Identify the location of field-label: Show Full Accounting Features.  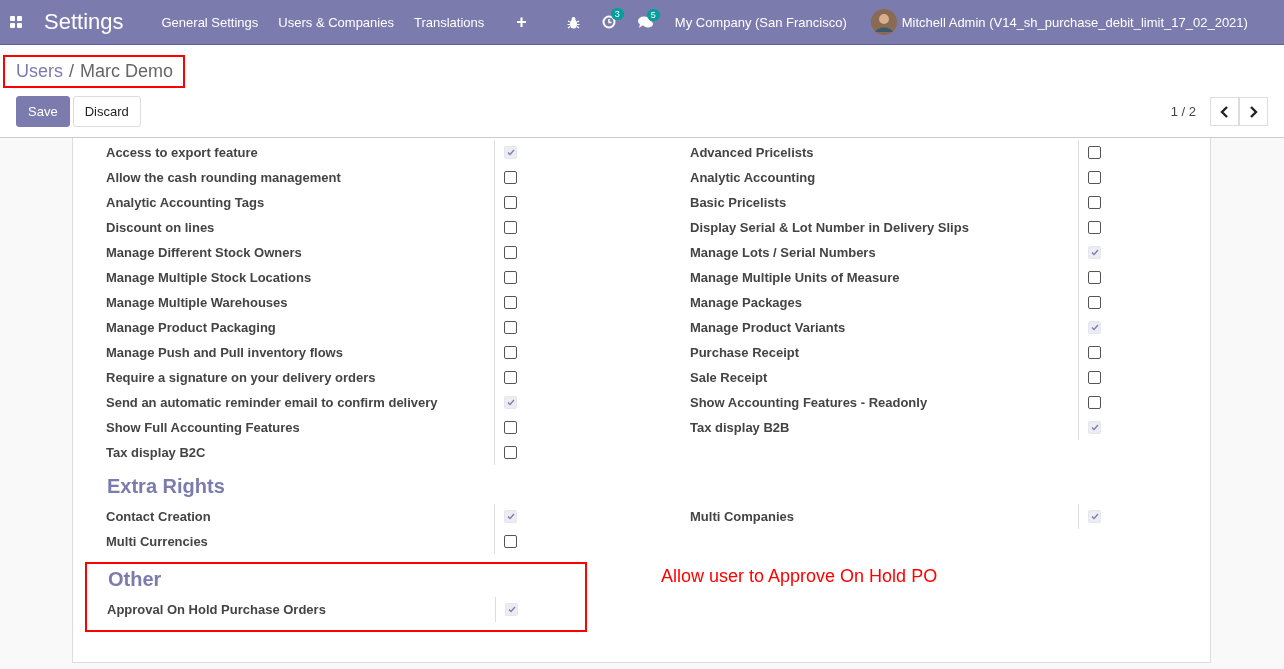
(203, 427).